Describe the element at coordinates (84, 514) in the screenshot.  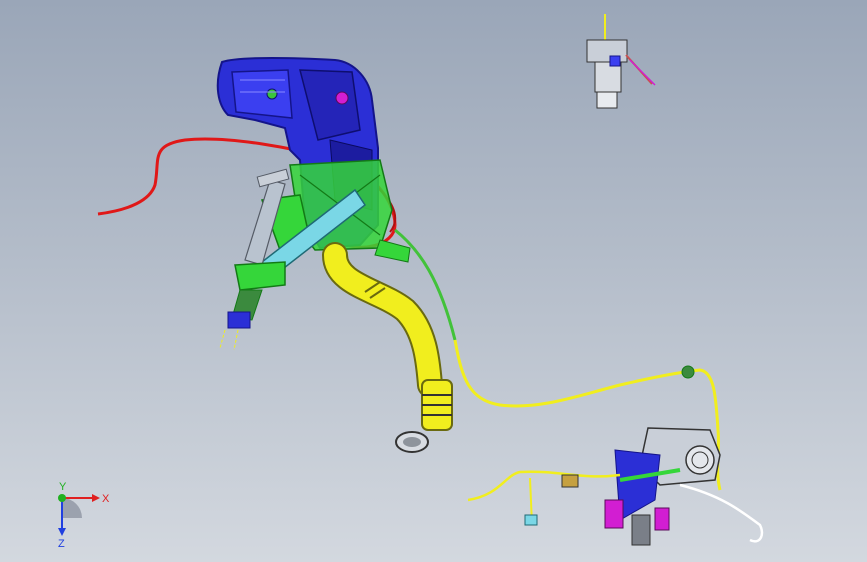
I see `coordinate-triad: X Y Z` at that location.